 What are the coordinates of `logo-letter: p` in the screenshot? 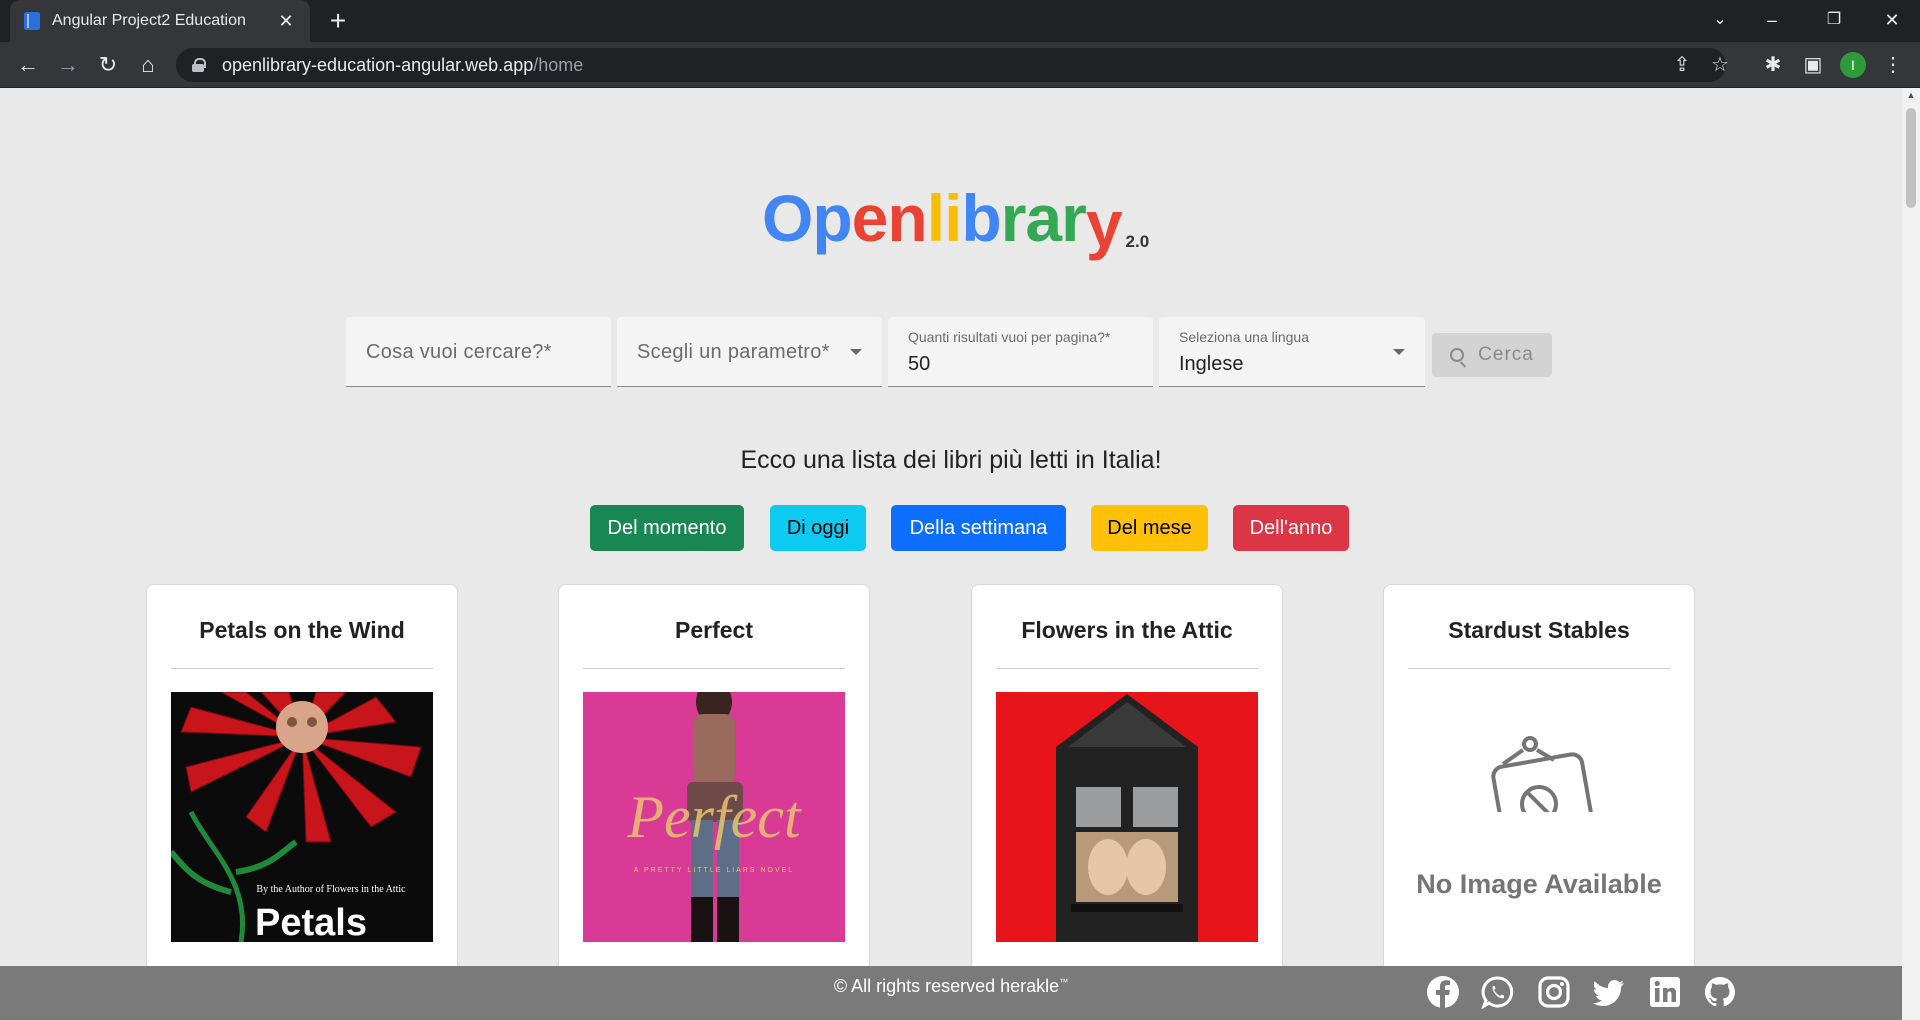 It's located at (832, 218).